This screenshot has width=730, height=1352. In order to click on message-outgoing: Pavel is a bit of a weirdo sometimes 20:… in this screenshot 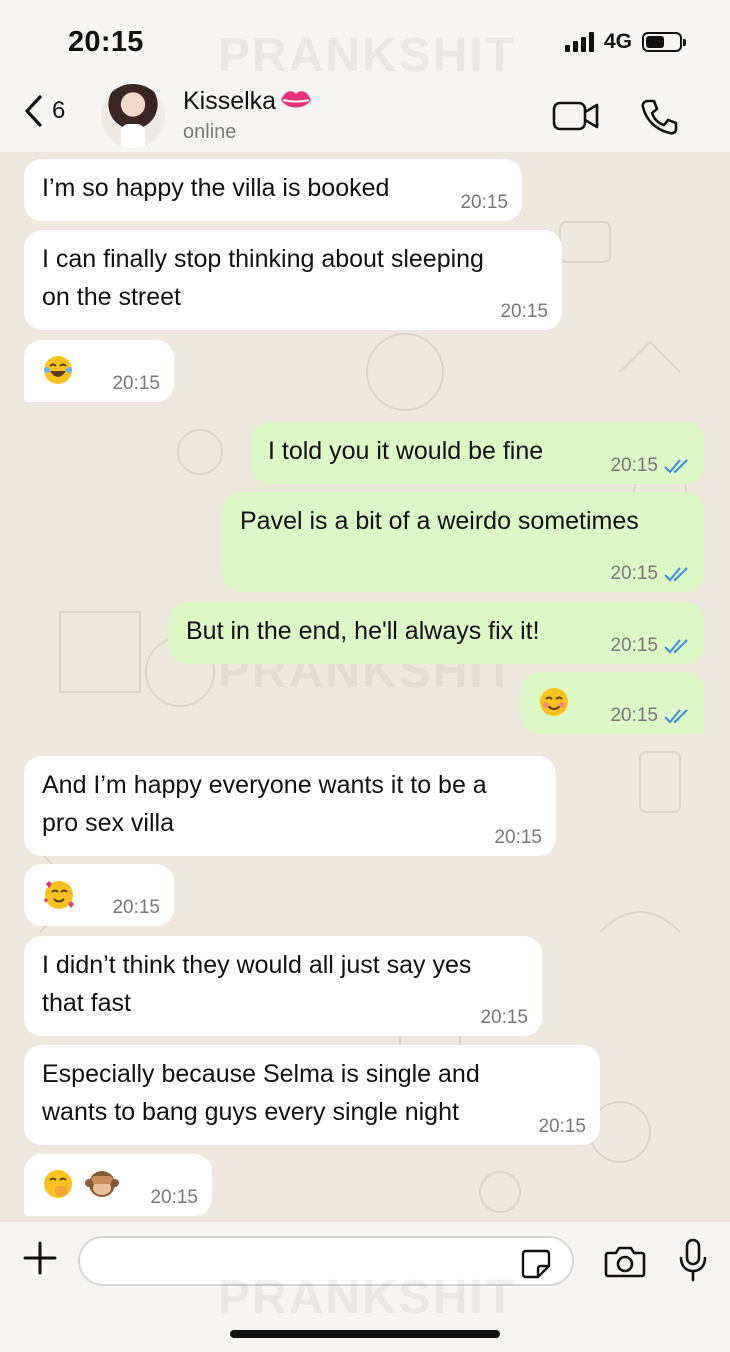, I will do `click(463, 542)`.